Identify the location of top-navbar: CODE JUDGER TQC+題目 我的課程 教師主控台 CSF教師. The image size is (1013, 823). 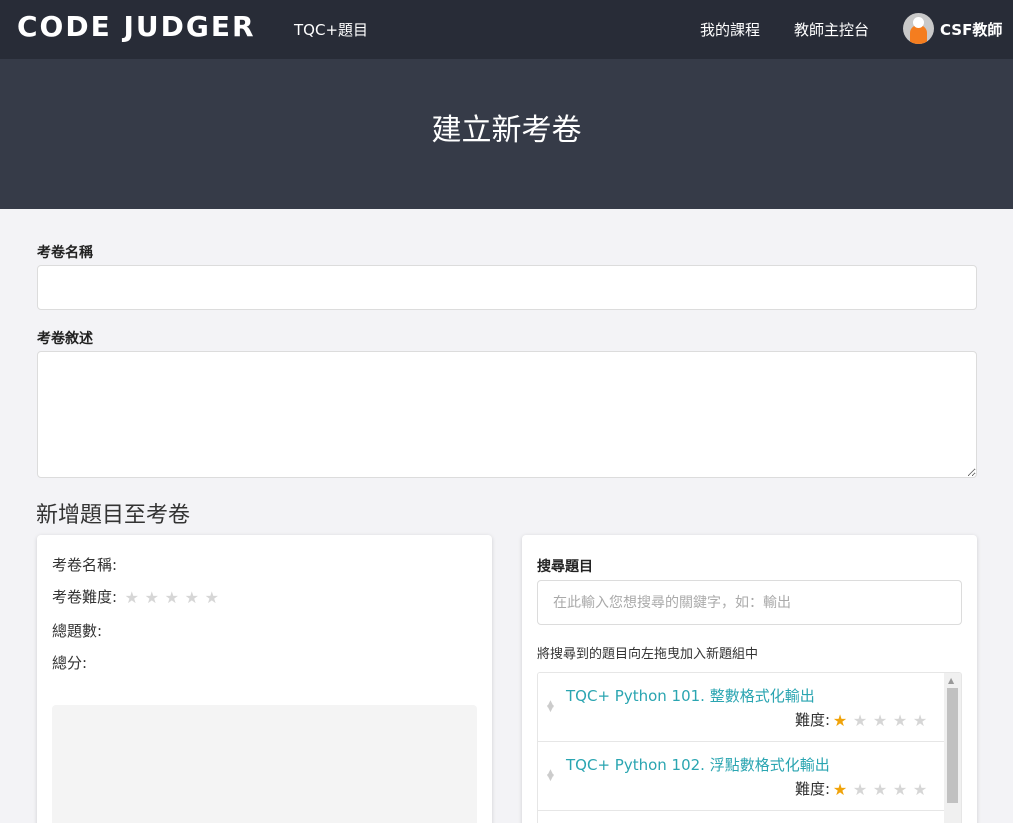
(506, 29).